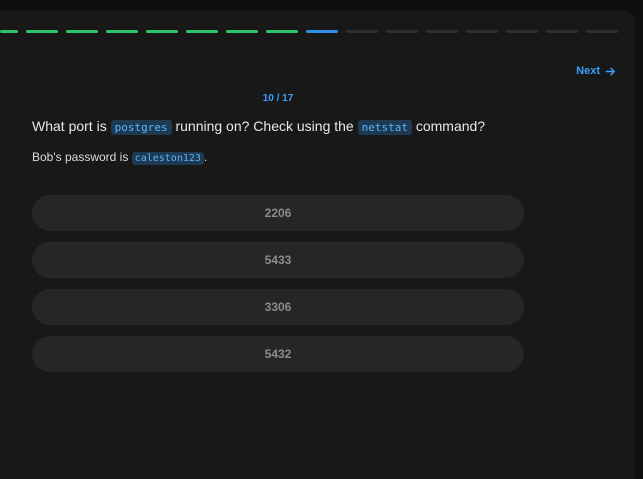  I want to click on arrow-right-icon, so click(610, 71).